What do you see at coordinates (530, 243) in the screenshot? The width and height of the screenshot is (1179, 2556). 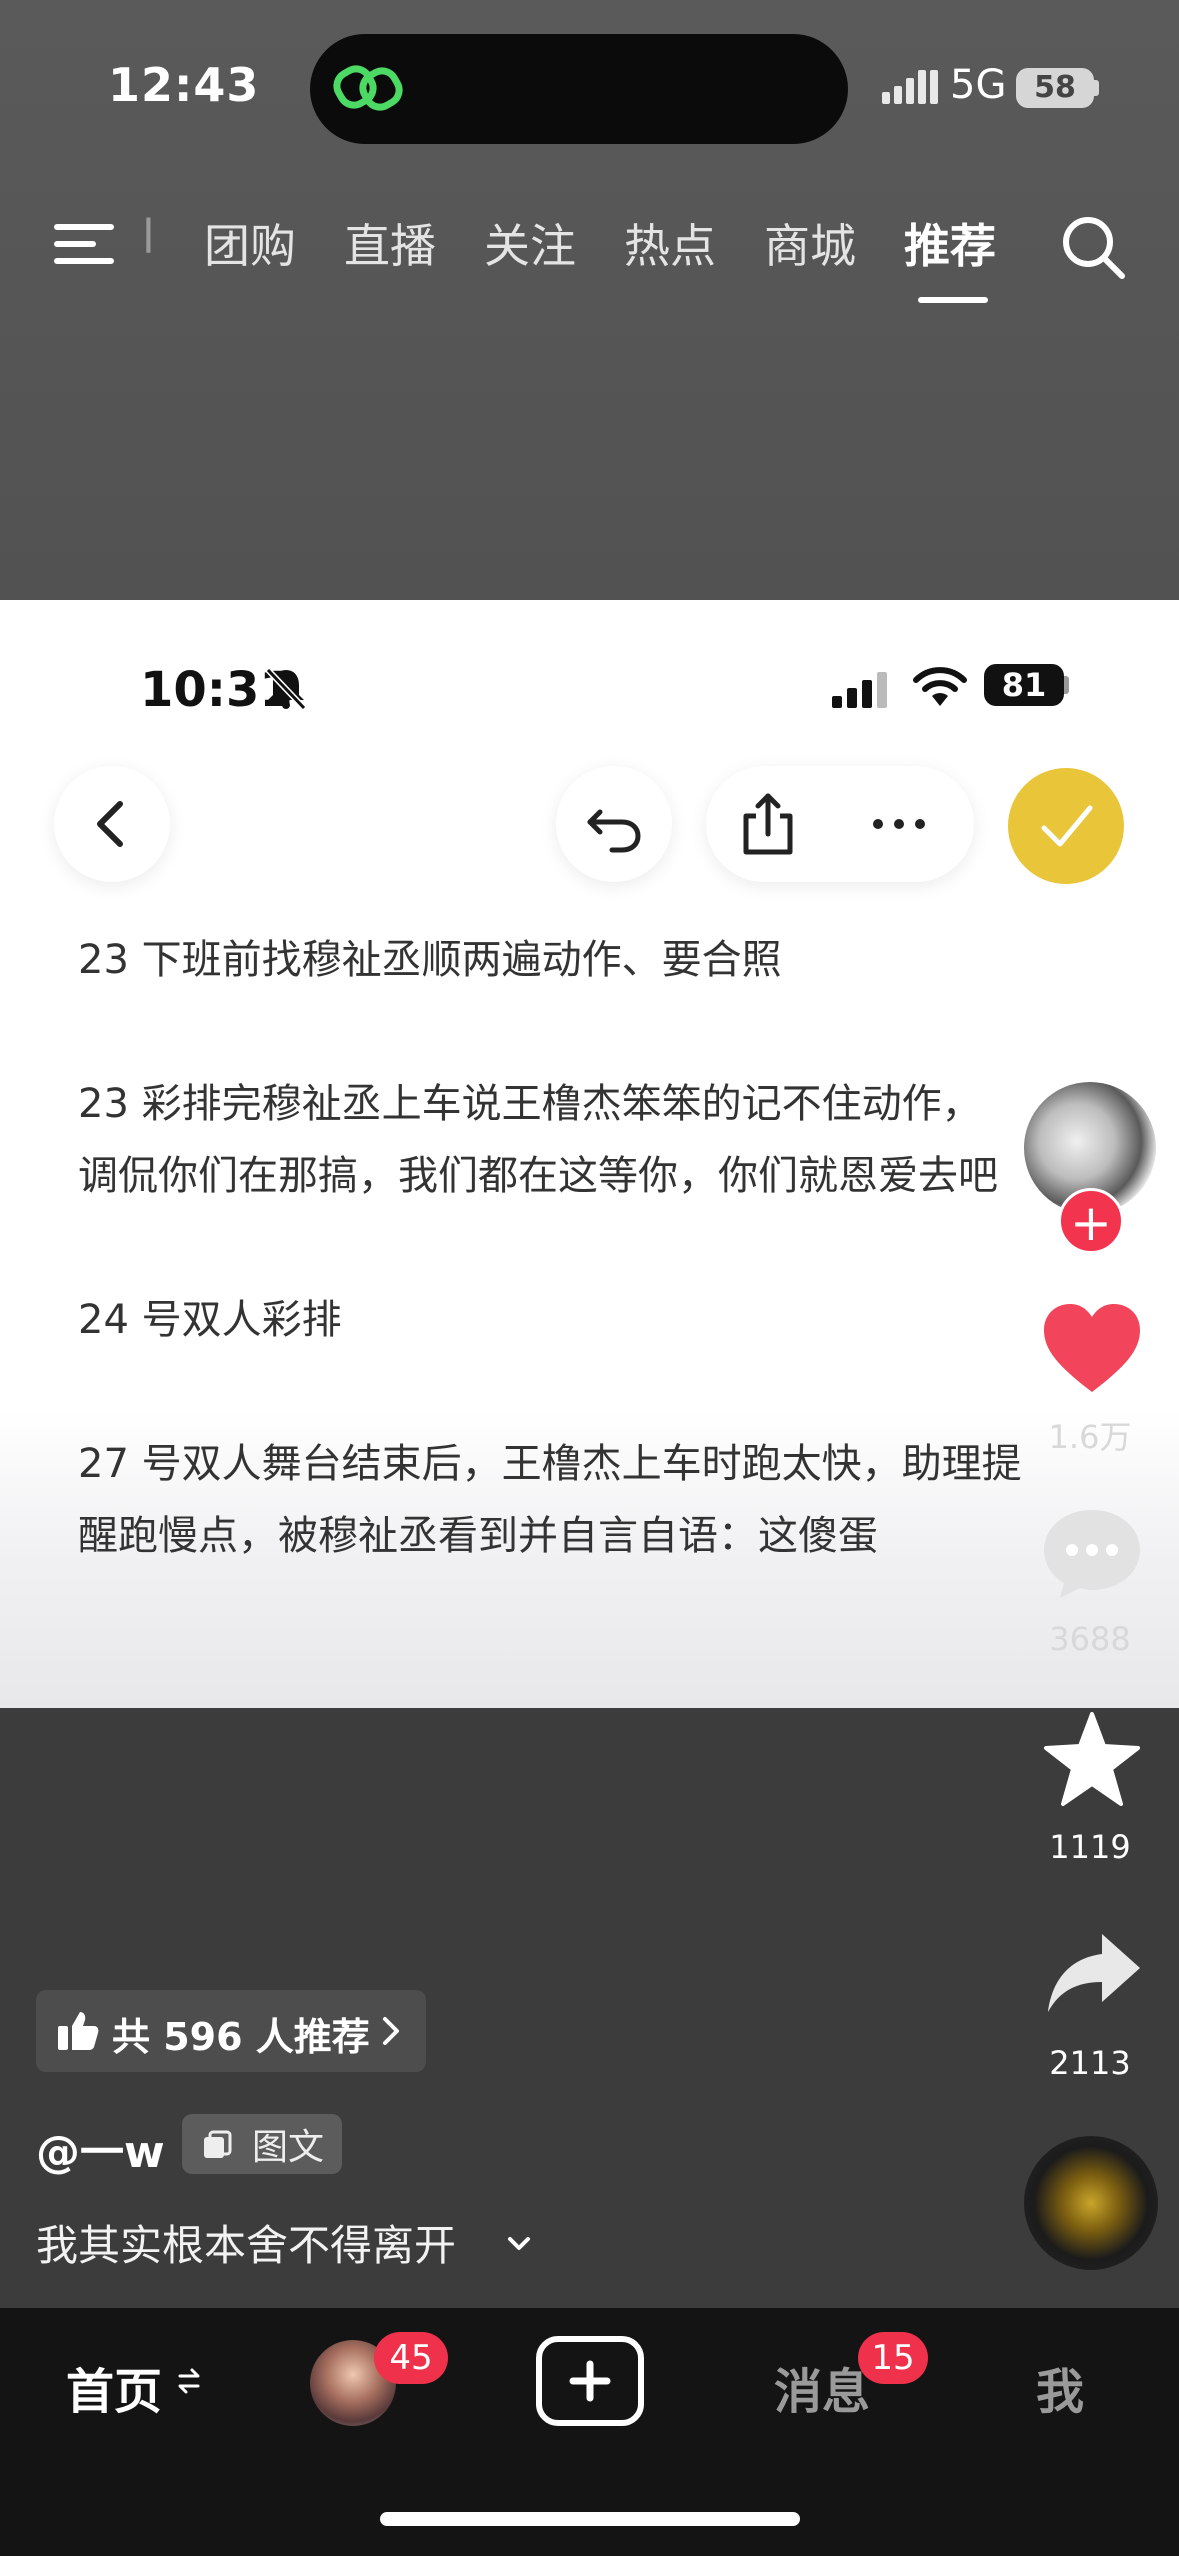 I see `tab-following: 关注` at bounding box center [530, 243].